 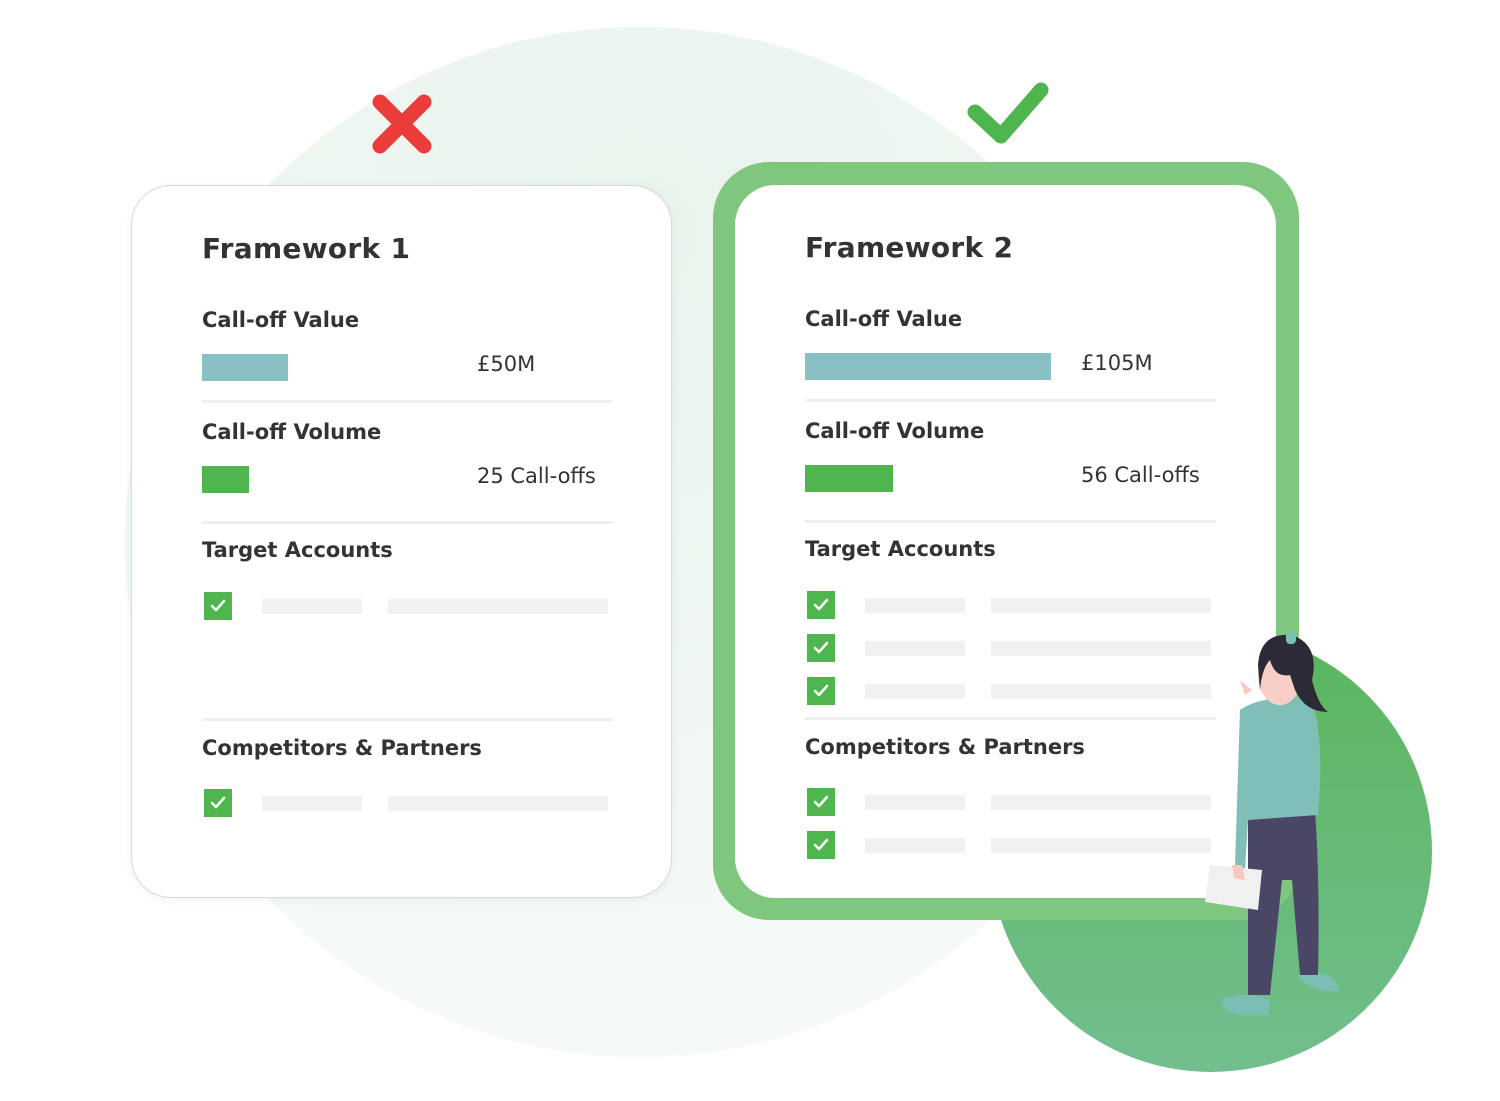 What do you see at coordinates (1008, 115) in the screenshot?
I see `checkmark-icon` at bounding box center [1008, 115].